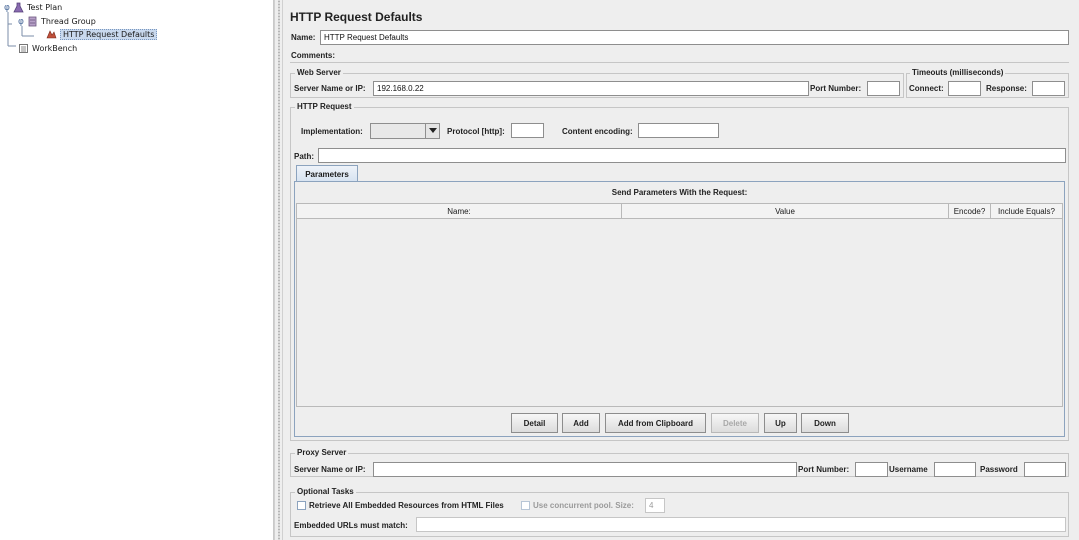 This screenshot has width=1079, height=540. What do you see at coordinates (301, 505) in the screenshot?
I see `retrieve-resources-checkbox` at bounding box center [301, 505].